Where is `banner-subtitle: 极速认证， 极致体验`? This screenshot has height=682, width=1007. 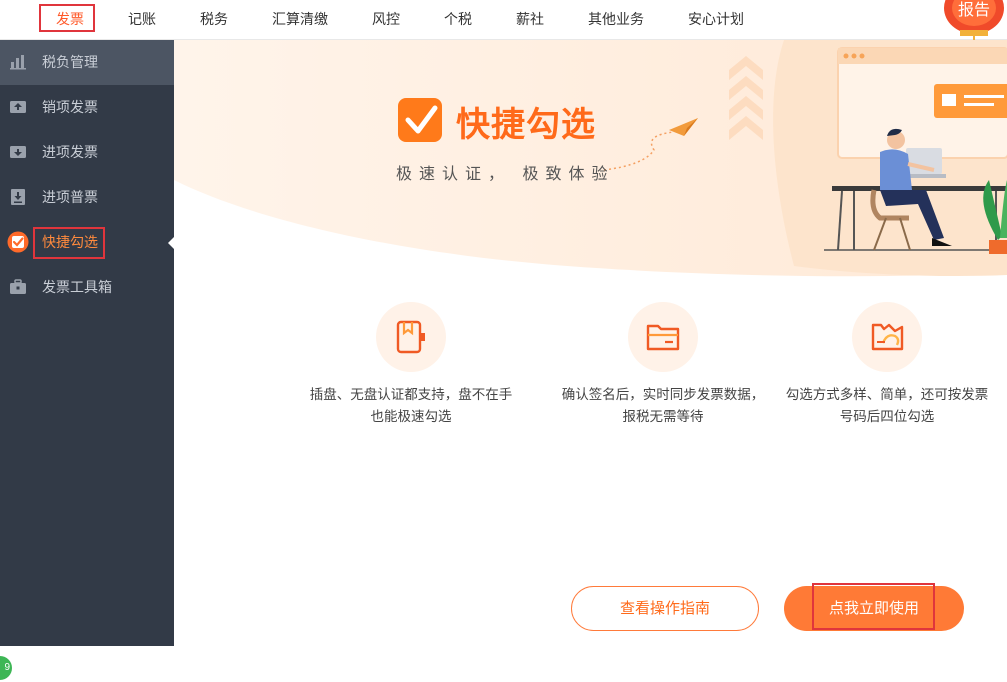 banner-subtitle: 极速认证， 极致体验 is located at coordinates (505, 174).